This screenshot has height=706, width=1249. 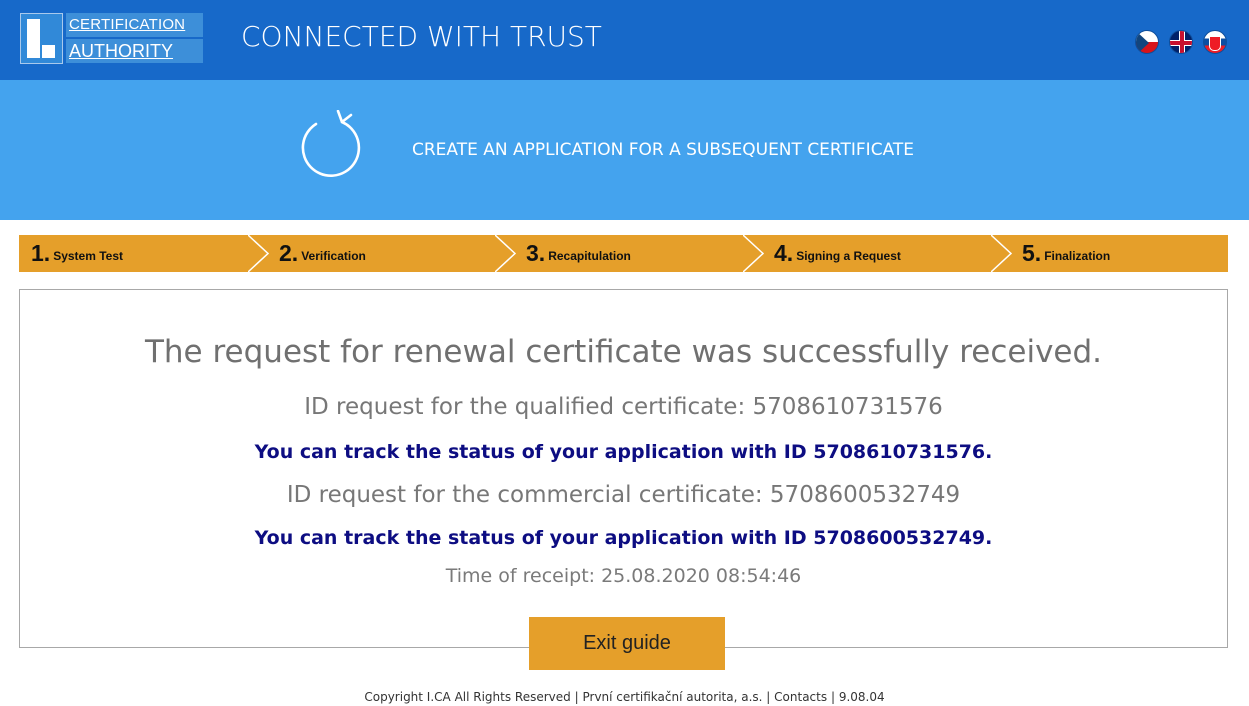 I want to click on step-finalization: 5. Finalization, so click(x=1066, y=253).